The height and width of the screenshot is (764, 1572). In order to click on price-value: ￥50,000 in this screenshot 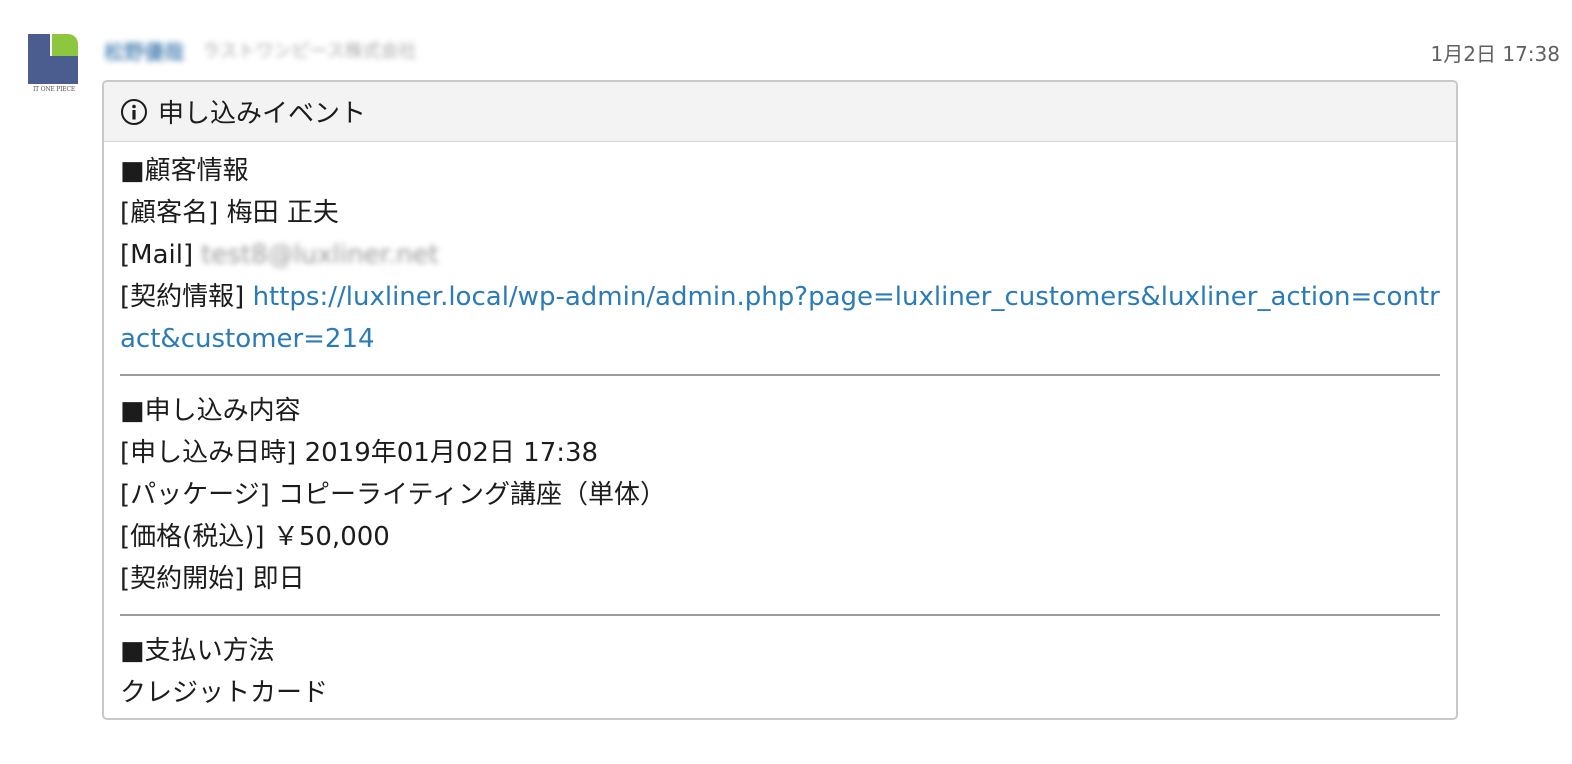, I will do `click(331, 537)`.